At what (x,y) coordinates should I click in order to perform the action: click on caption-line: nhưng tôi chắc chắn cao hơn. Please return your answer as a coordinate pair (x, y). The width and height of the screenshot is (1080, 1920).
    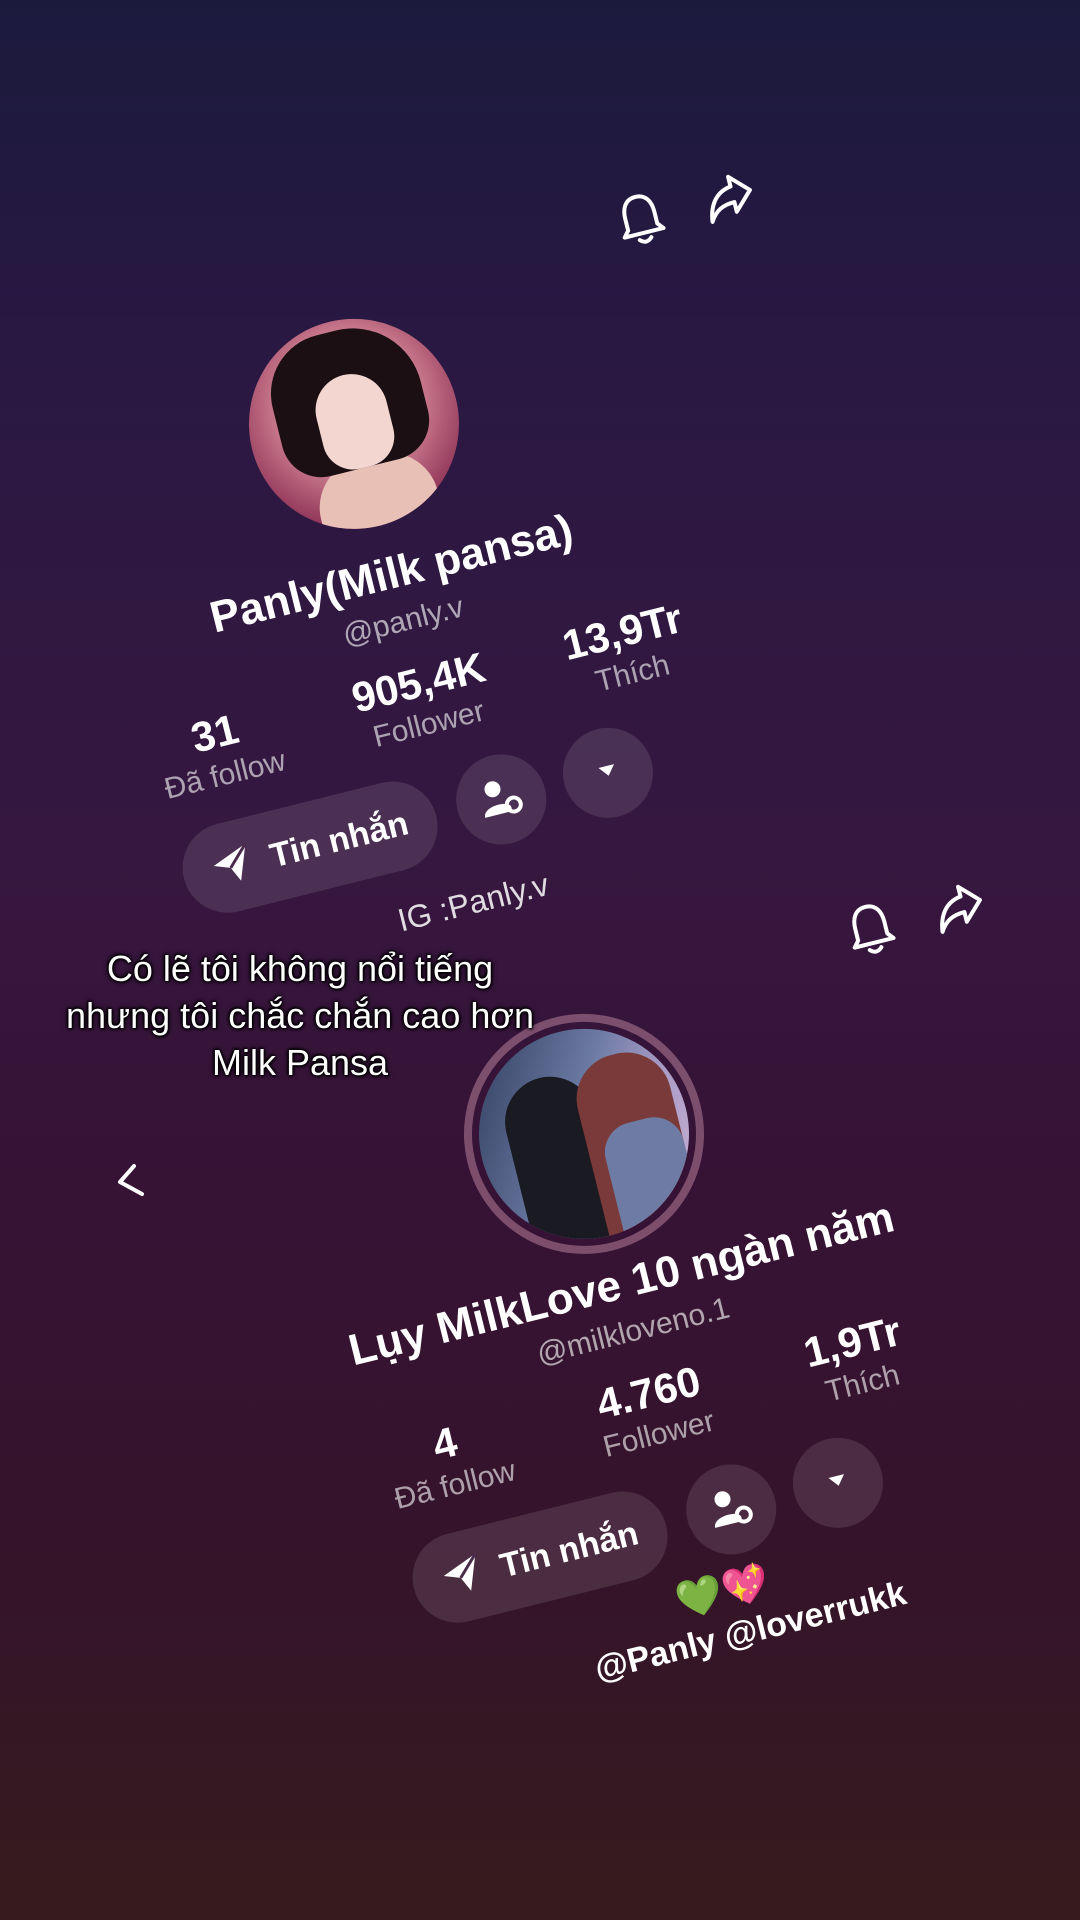
    Looking at the image, I should click on (300, 1015).